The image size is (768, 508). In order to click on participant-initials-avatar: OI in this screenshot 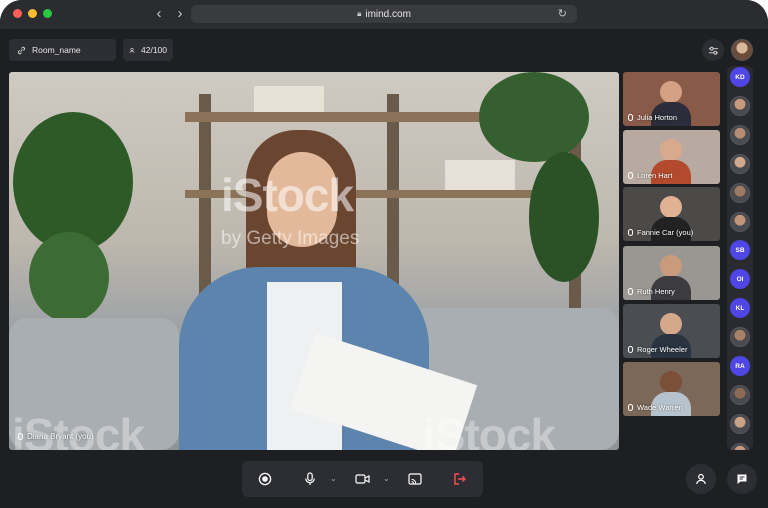, I will do `click(740, 279)`.